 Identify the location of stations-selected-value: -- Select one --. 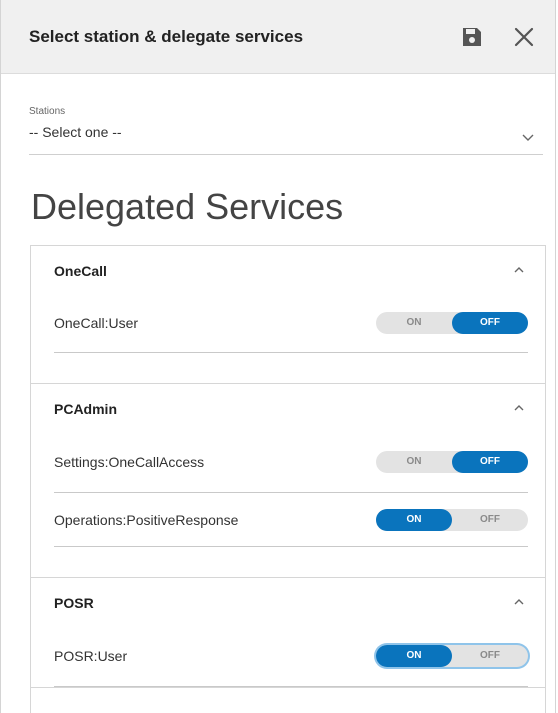
(75, 132).